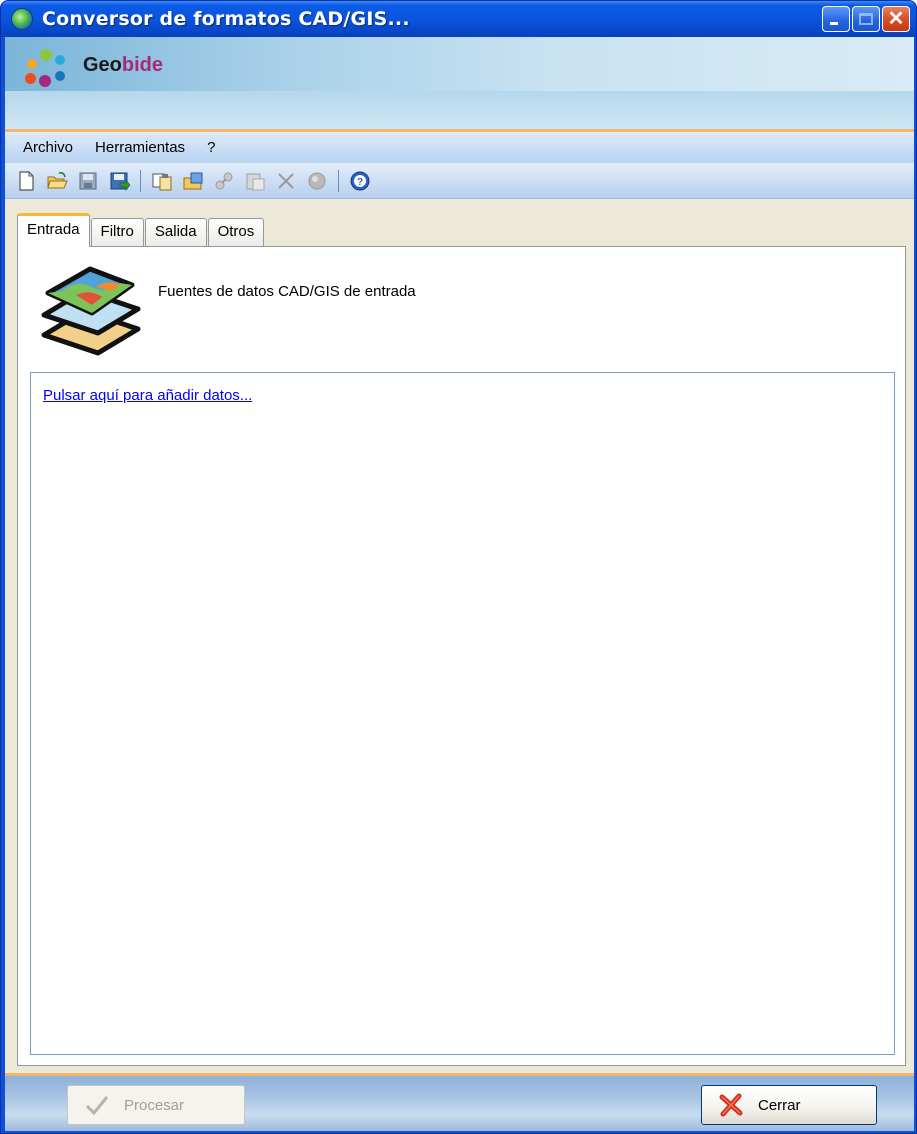 Image resolution: width=917 pixels, height=1134 pixels. Describe the element at coordinates (317, 181) in the screenshot. I see `record-icon` at that location.